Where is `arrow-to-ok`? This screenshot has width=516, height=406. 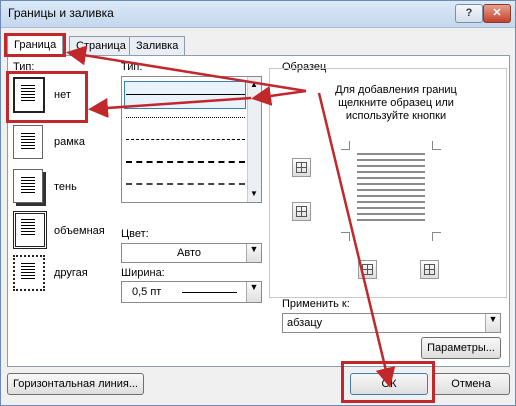
arrow-to-ok is located at coordinates (356, 240).